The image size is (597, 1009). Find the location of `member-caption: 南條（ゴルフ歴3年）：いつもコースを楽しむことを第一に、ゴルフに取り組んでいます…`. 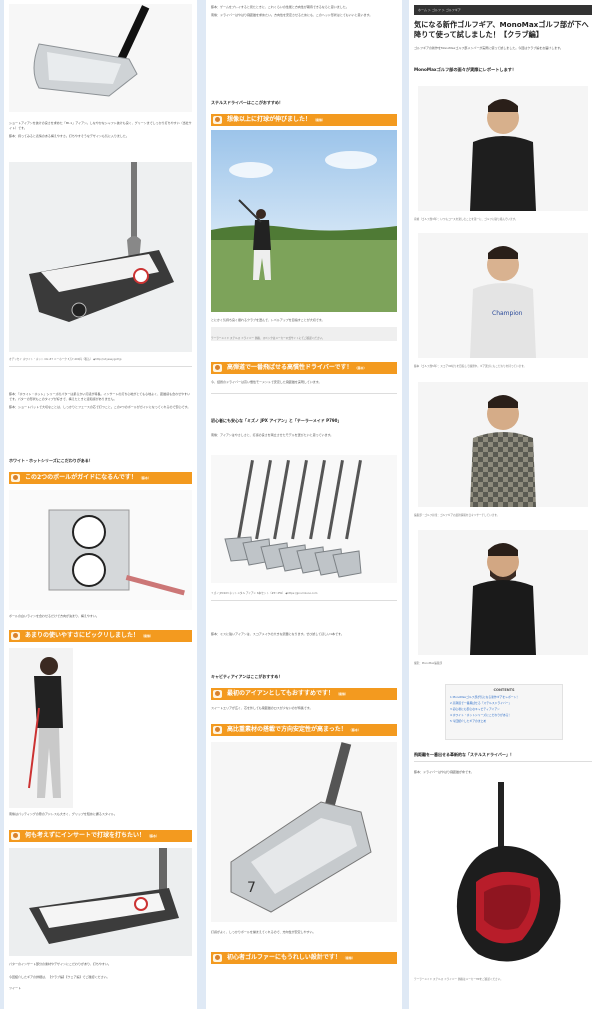

member-caption: 南條（ゴルフ歴3年）：いつもコースを楽しむことを第一に、ゴルフに取り組んでいます… is located at coordinates (466, 219).